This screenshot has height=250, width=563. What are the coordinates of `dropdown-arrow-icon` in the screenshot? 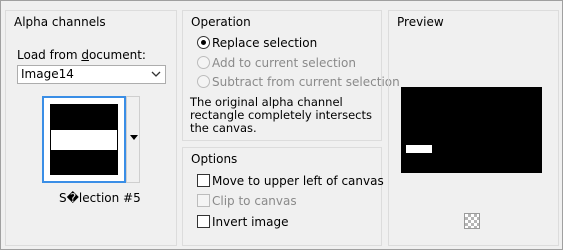 It's located at (134, 137).